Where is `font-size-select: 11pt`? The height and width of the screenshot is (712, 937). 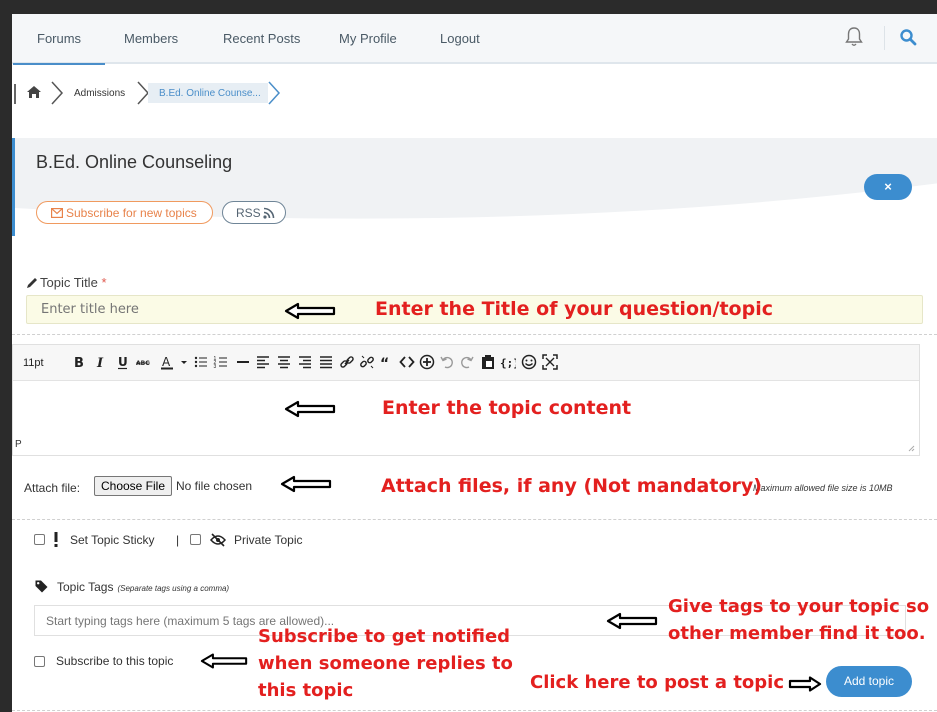 font-size-select: 11pt is located at coordinates (33, 363).